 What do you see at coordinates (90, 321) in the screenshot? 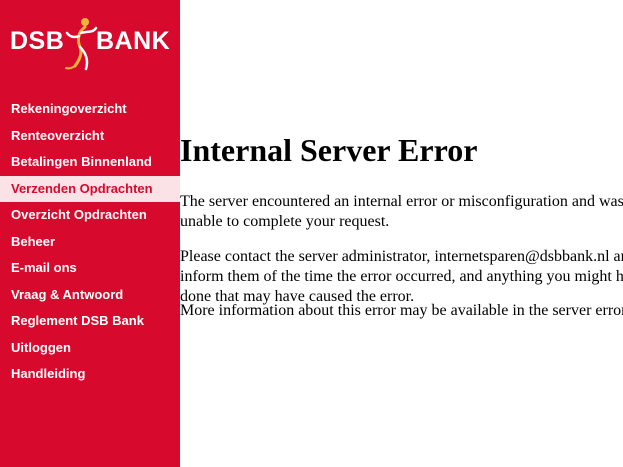
I see `sidebar-item-reglement: Reglement DSB Bank` at bounding box center [90, 321].